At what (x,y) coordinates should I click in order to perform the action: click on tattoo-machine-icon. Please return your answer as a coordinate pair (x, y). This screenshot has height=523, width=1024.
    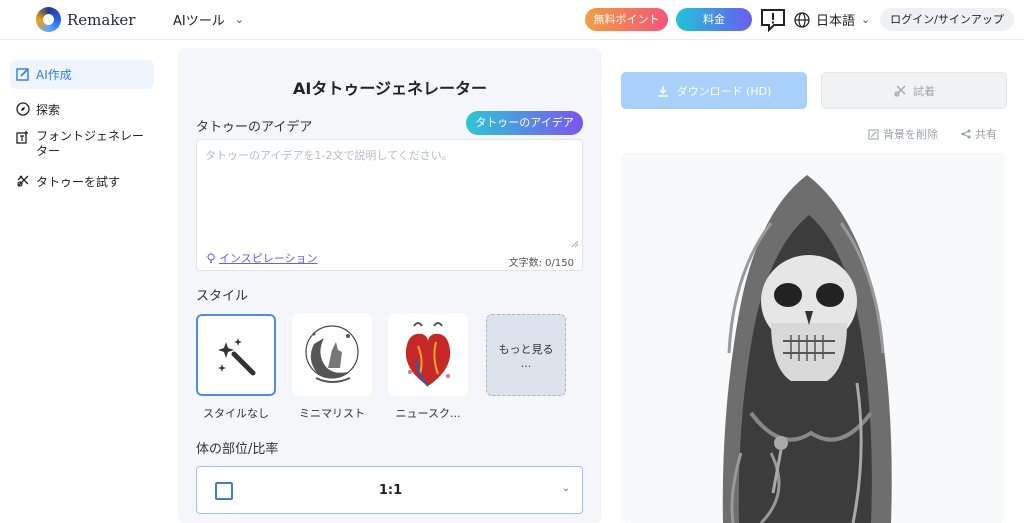
    Looking at the image, I should click on (900, 91).